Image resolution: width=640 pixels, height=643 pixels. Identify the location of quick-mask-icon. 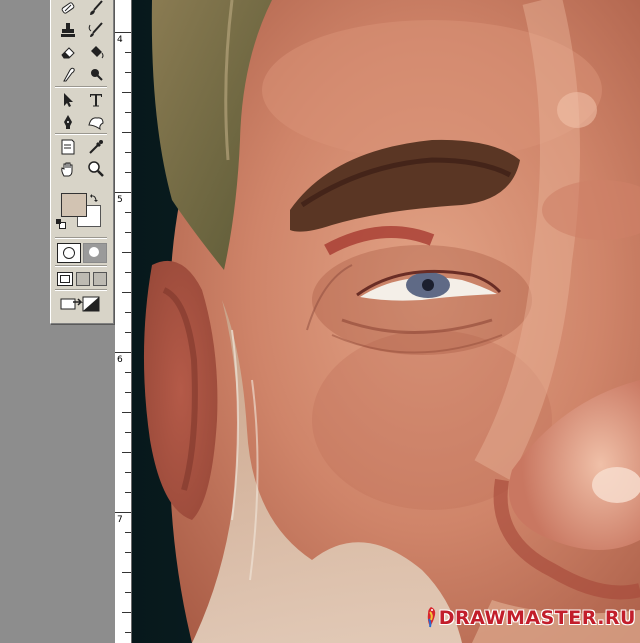
(94, 252).